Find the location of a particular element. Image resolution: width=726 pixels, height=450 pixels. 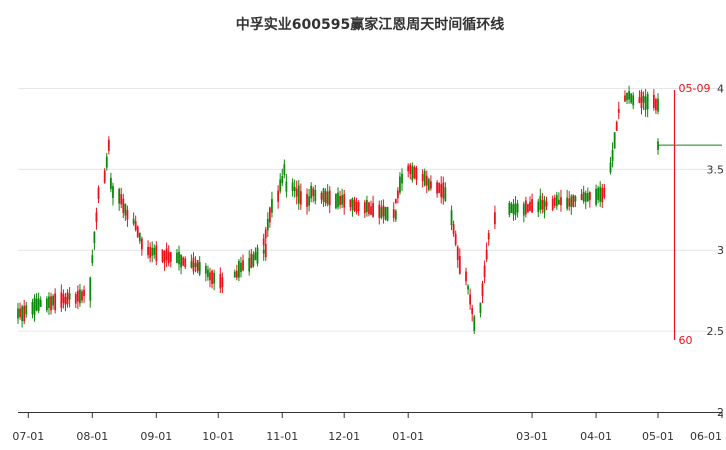

x-tick-label: 04-01 is located at coordinates (596, 436).